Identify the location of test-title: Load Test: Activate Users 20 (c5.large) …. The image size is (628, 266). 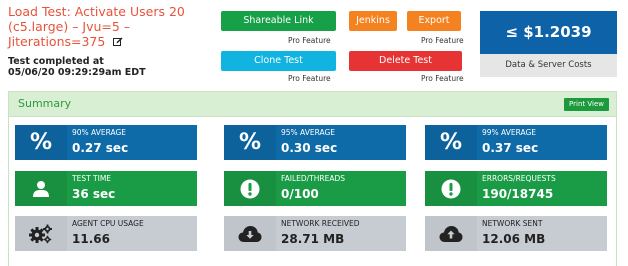
(111, 26).